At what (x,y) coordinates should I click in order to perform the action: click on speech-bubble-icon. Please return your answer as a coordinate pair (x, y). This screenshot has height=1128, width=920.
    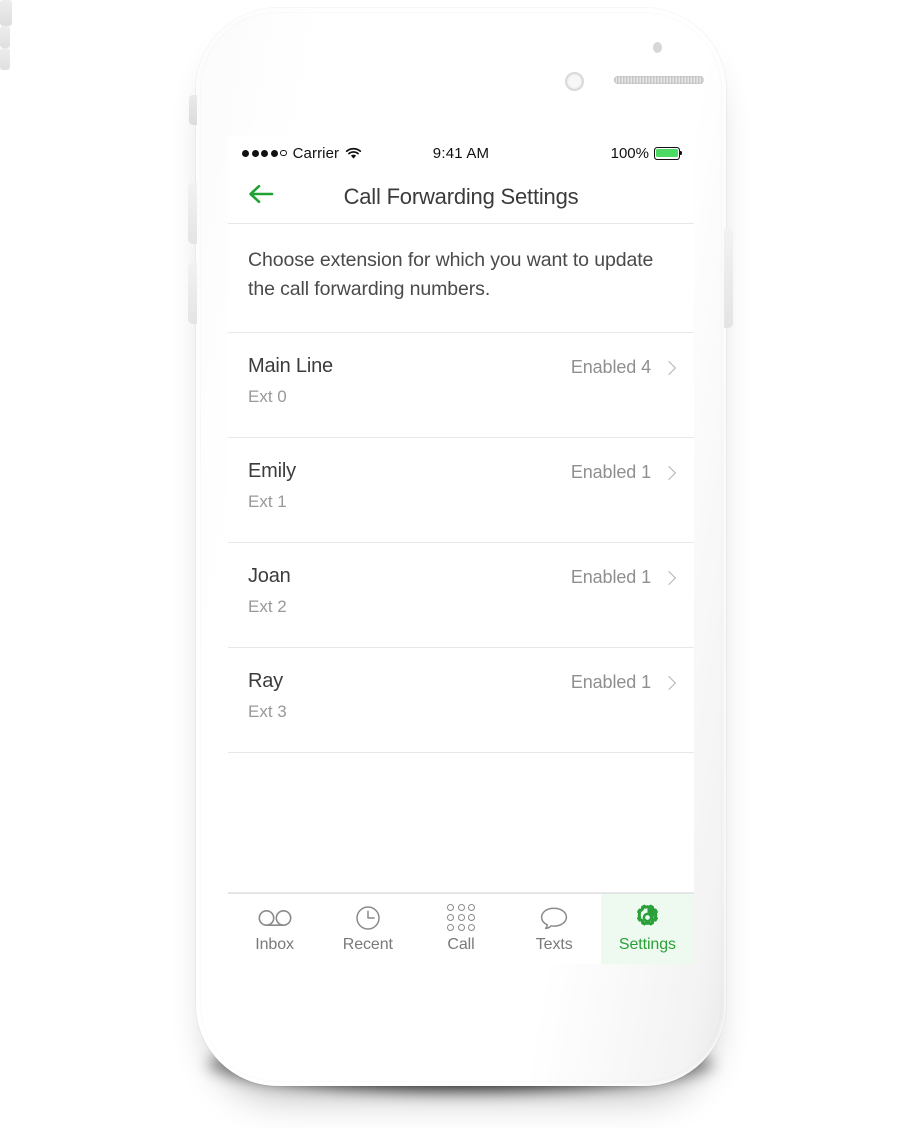
    Looking at the image, I should click on (554, 918).